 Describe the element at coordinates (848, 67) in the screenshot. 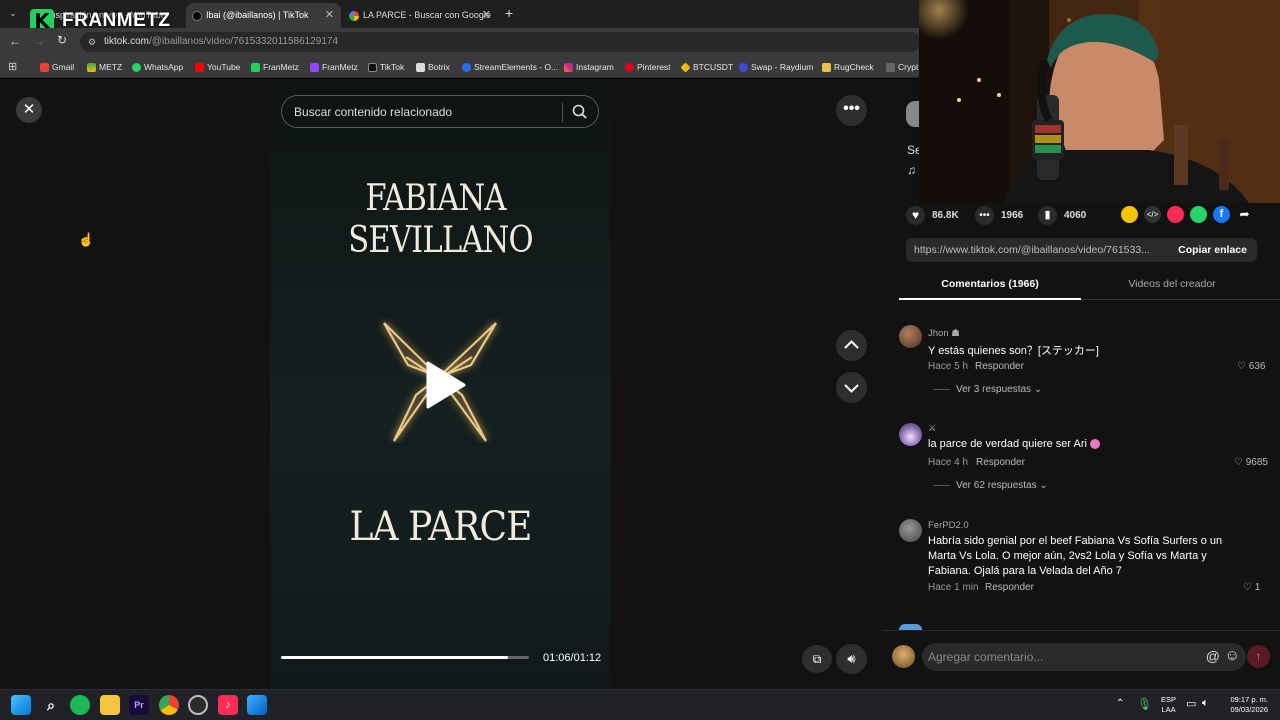

I see `bookmark-rugcheck: RugCheck` at that location.